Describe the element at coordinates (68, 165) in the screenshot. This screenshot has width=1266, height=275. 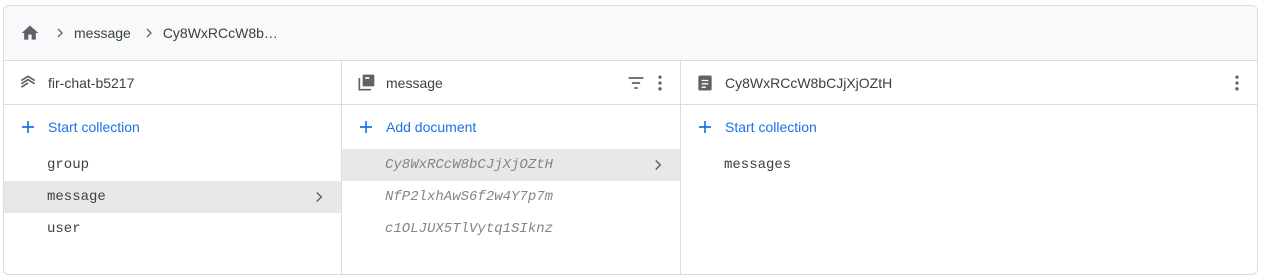
I see `list-item-label: group` at that location.